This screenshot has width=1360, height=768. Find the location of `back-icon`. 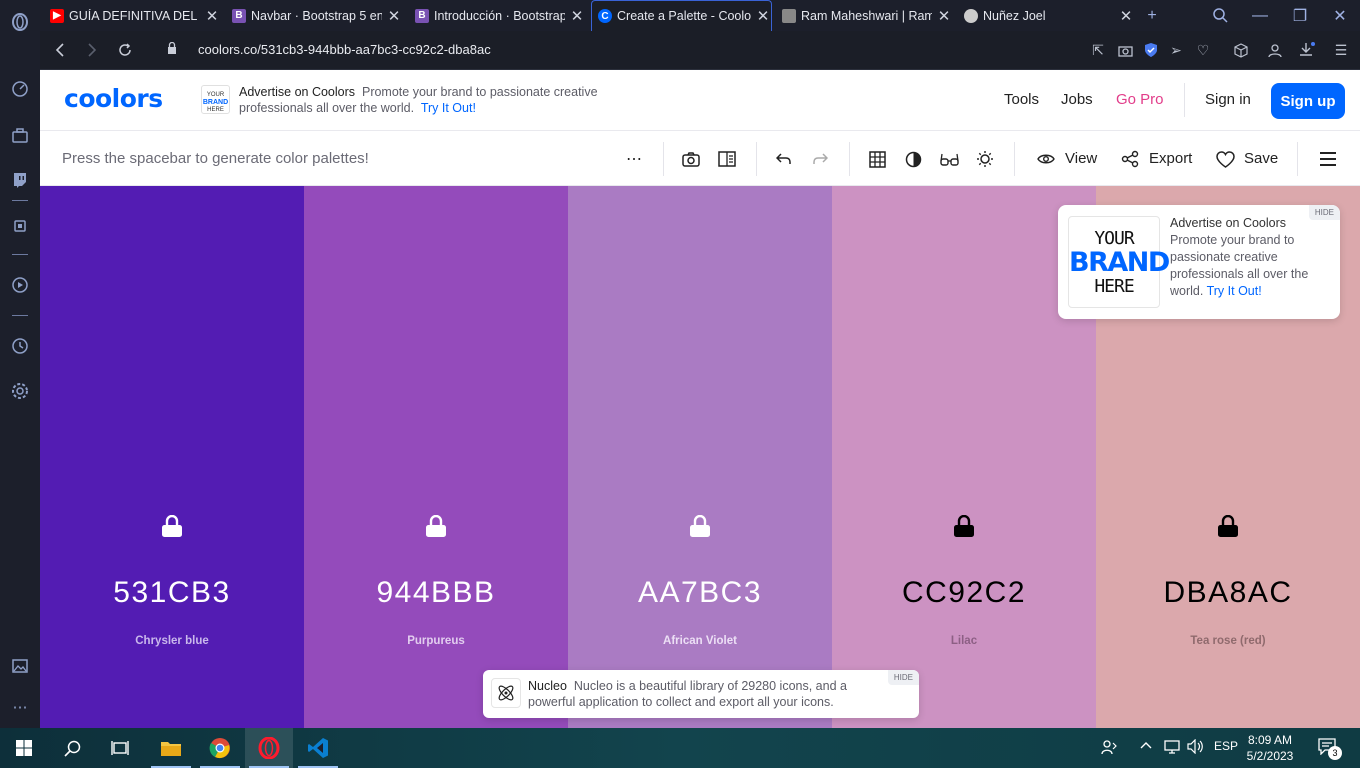

back-icon is located at coordinates (60, 50).